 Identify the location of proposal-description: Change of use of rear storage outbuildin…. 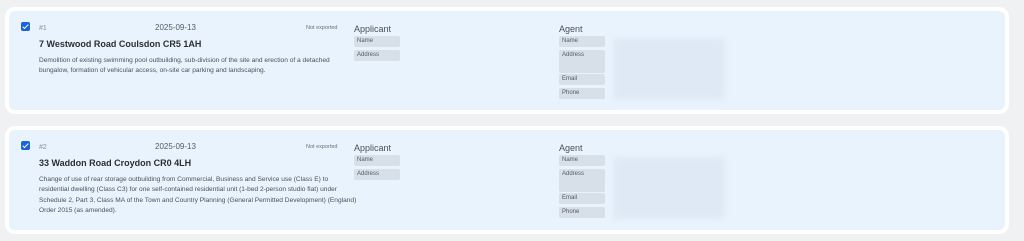
(198, 195).